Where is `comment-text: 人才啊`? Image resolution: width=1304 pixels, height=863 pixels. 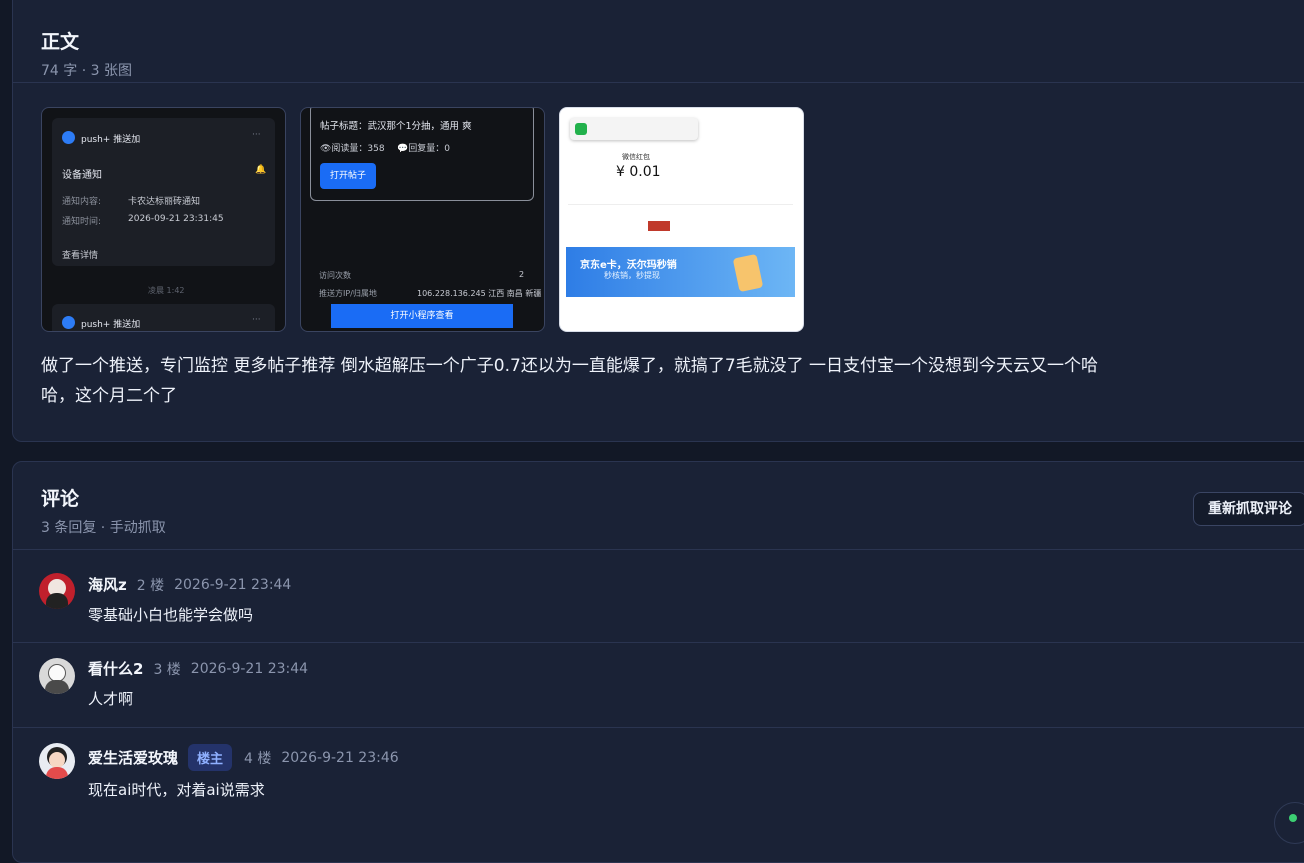 comment-text: 人才啊 is located at coordinates (111, 699).